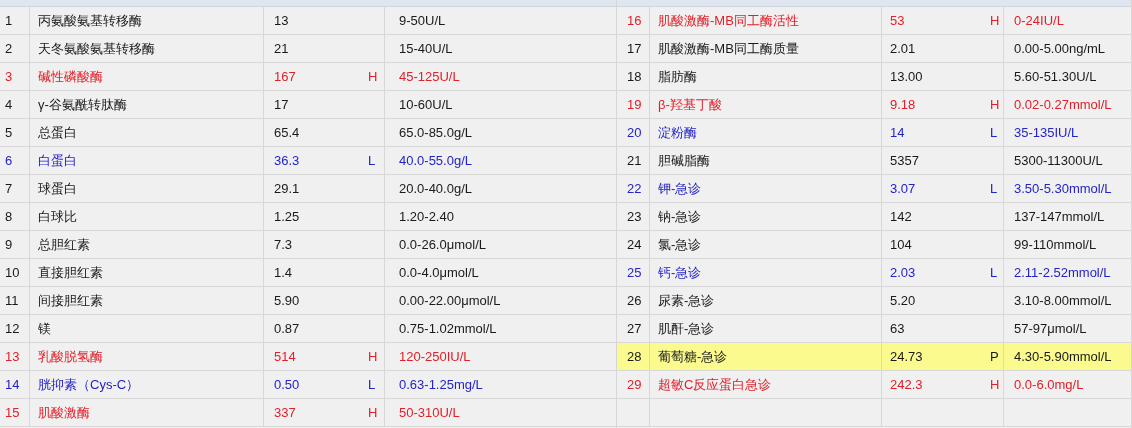  I want to click on test-name: 丙氨酸氨基转移酶, so click(90, 20).